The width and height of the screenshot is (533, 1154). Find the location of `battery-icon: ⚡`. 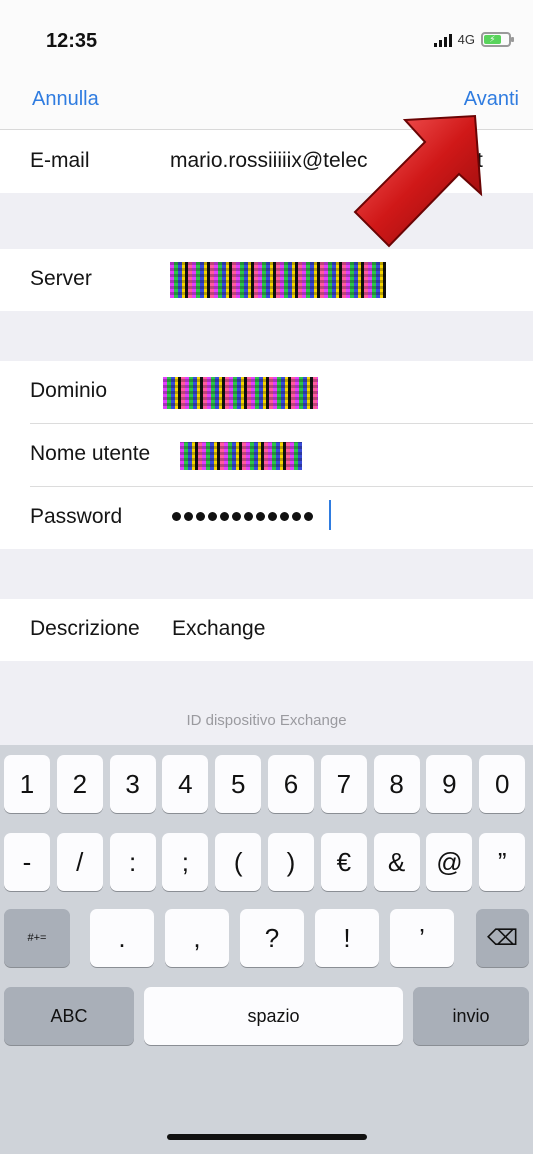

battery-icon: ⚡ is located at coordinates (497, 39).